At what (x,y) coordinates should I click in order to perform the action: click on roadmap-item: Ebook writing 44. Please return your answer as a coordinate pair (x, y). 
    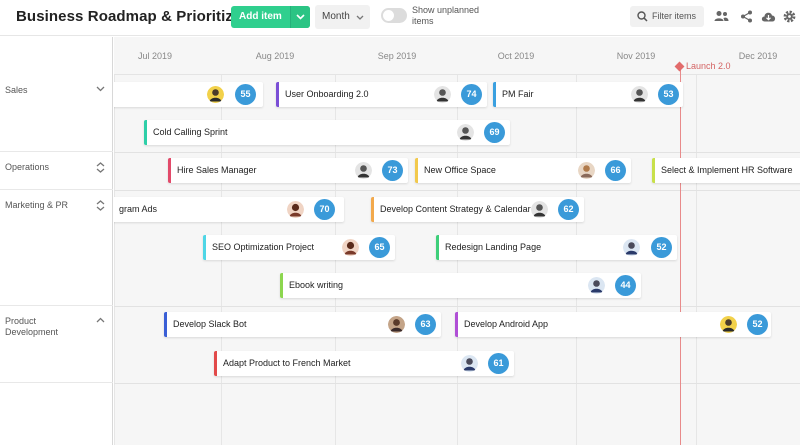
    Looking at the image, I should click on (460, 285).